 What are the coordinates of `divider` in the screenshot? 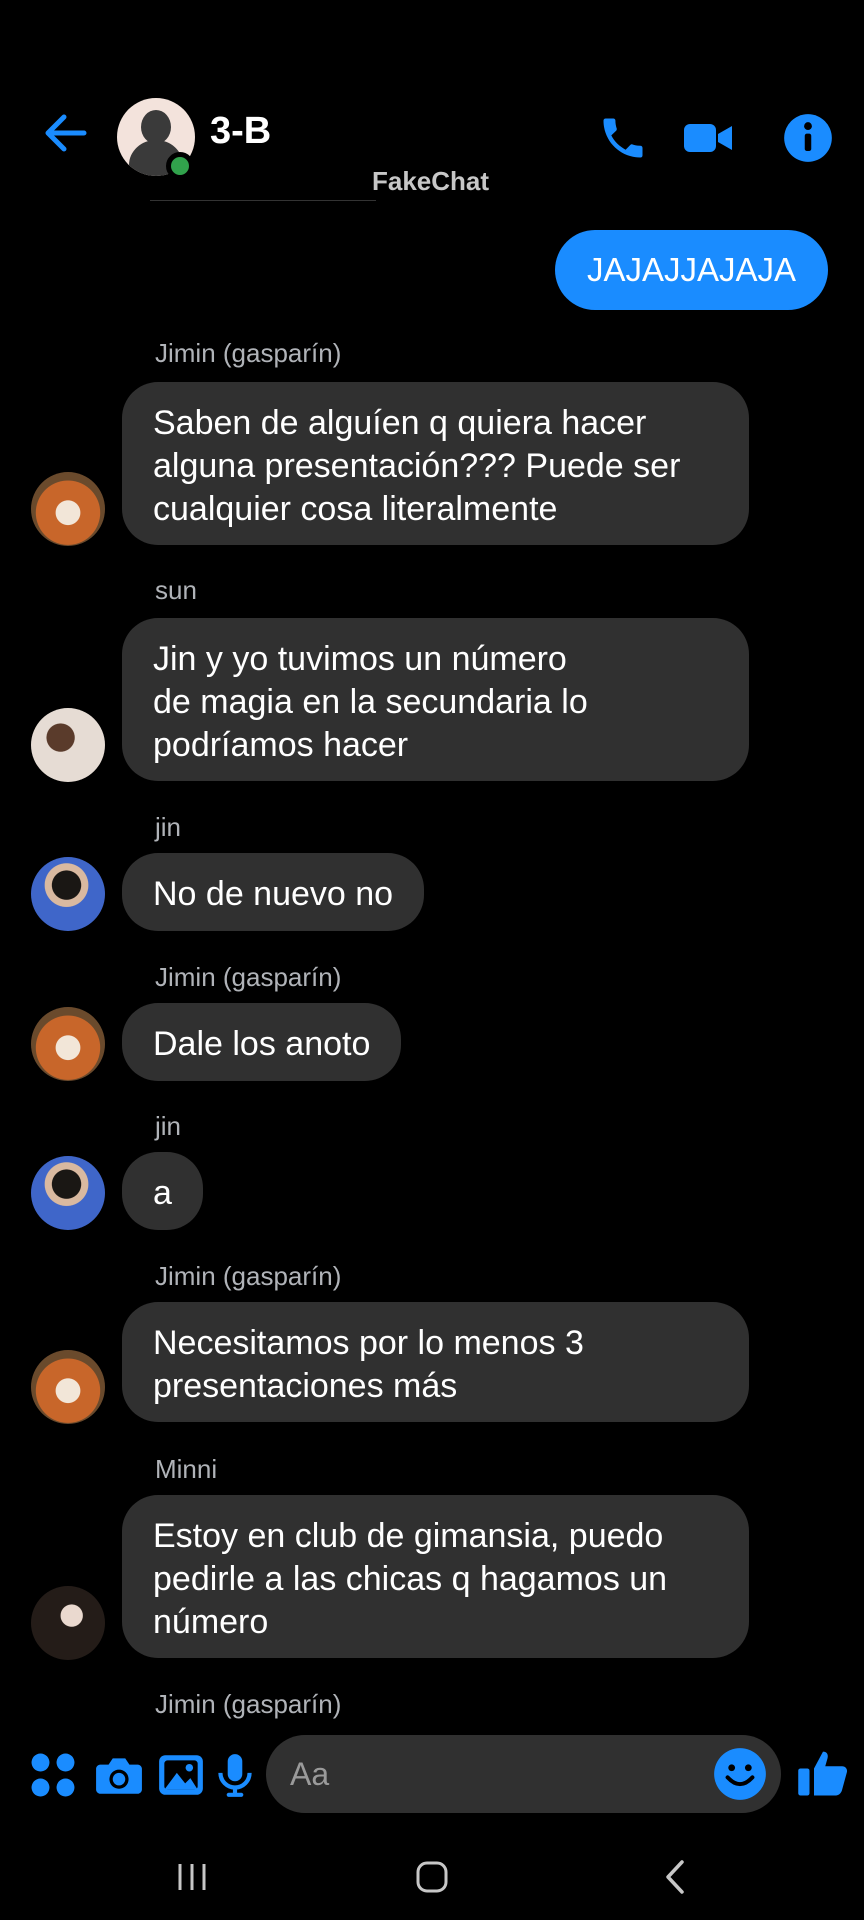 It's located at (263, 200).